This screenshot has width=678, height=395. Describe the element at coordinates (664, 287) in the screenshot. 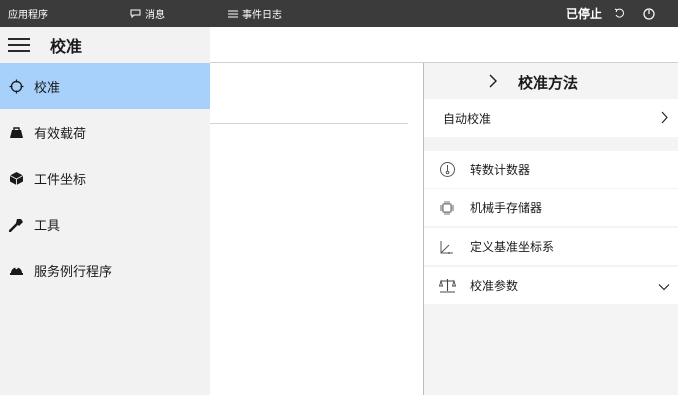

I see `chevron-down-icon` at that location.